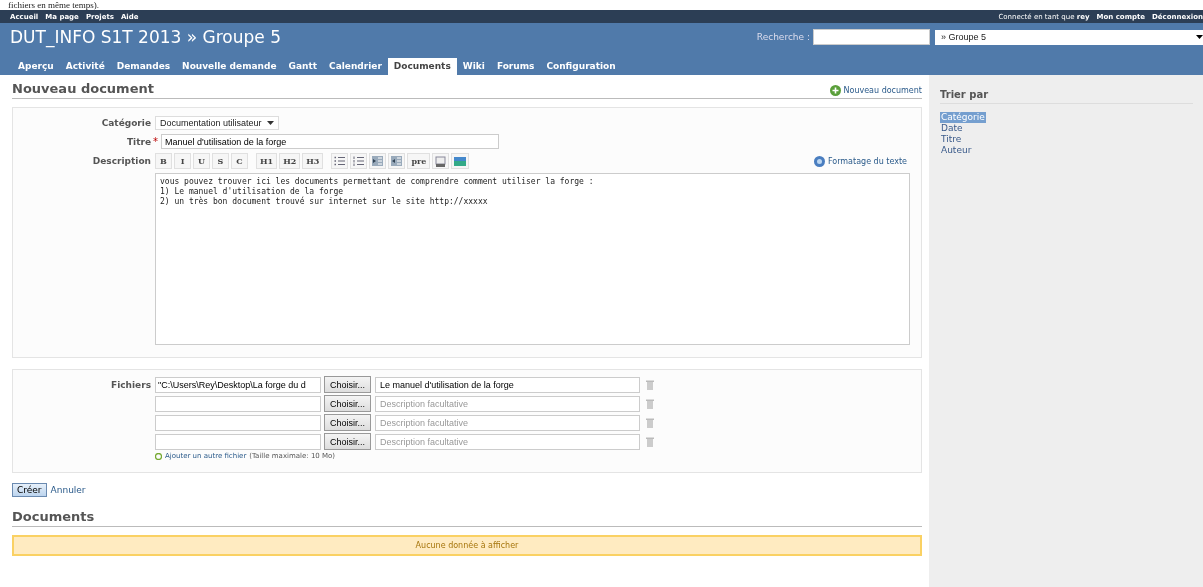 The width and height of the screenshot is (1203, 587). Describe the element at coordinates (53, 5) in the screenshot. I see `caption-text: fichiers en même temps).` at that location.